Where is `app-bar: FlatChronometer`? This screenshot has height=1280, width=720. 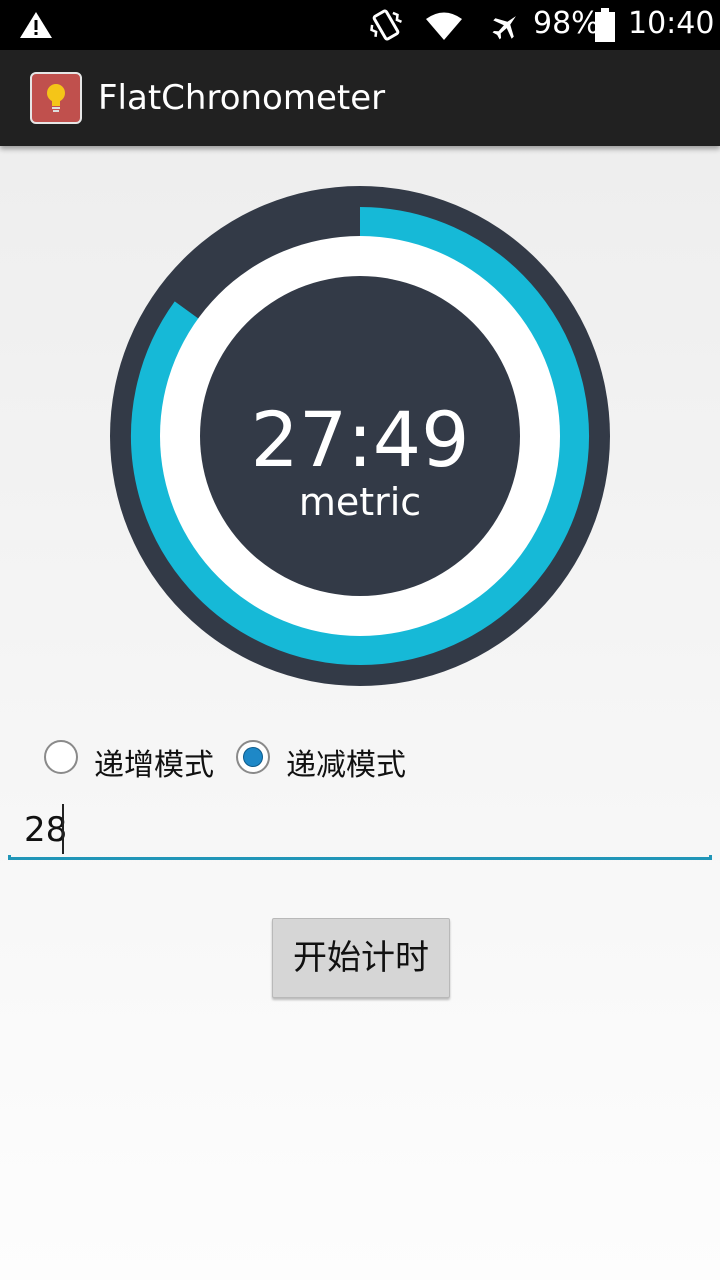
app-bar: FlatChronometer is located at coordinates (360, 98).